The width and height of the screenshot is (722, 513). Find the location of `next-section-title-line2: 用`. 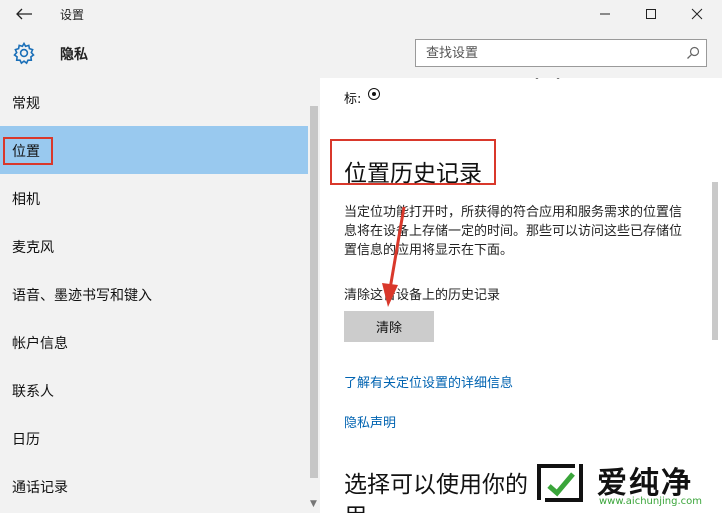

next-section-title-line2: 用 is located at coordinates (355, 508).